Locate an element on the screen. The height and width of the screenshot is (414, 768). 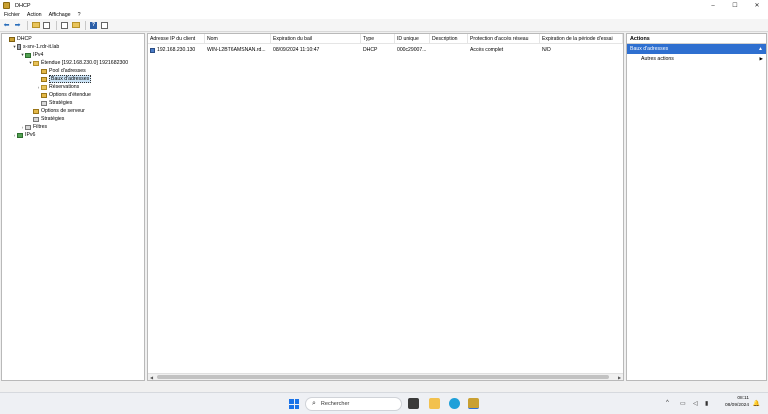
column-header: Expiration de la période d'essai is located at coordinates (581, 39).